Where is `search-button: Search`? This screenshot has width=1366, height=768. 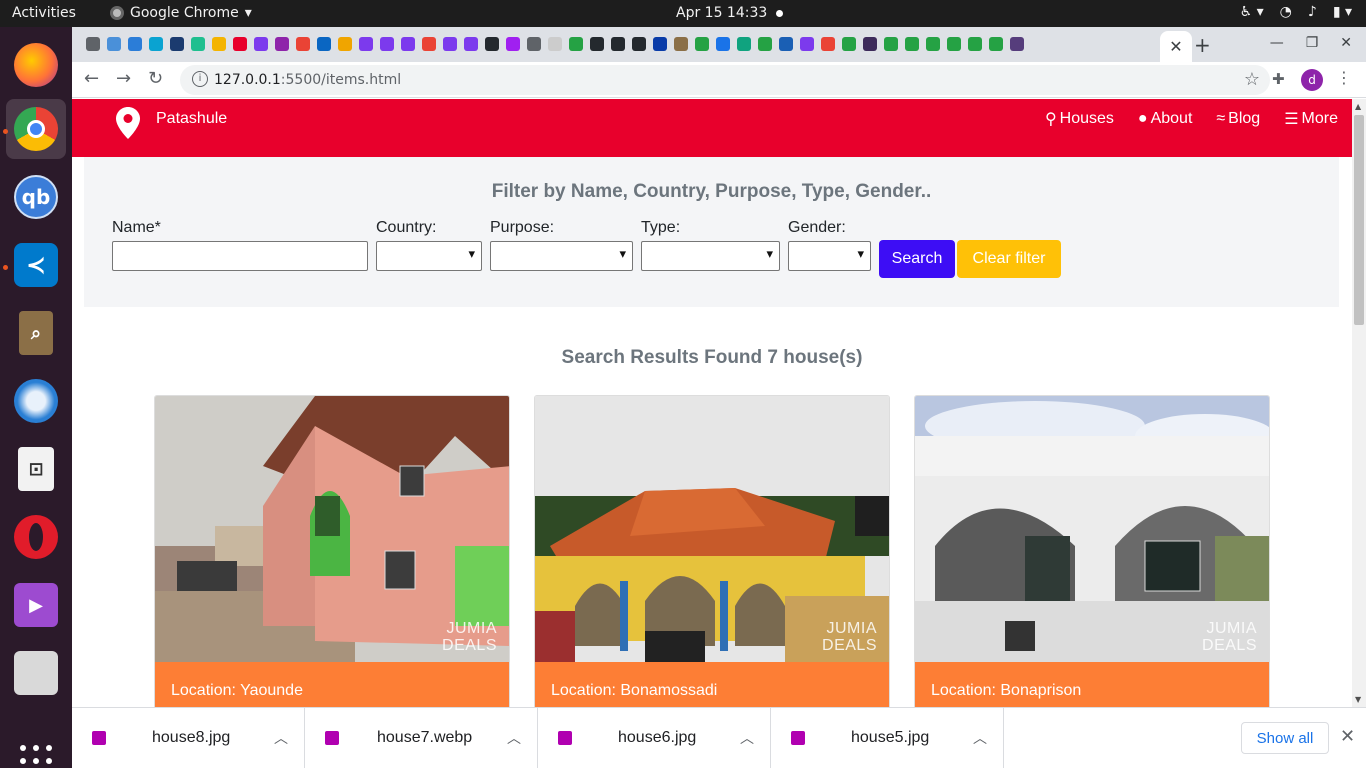 search-button: Search is located at coordinates (917, 259).